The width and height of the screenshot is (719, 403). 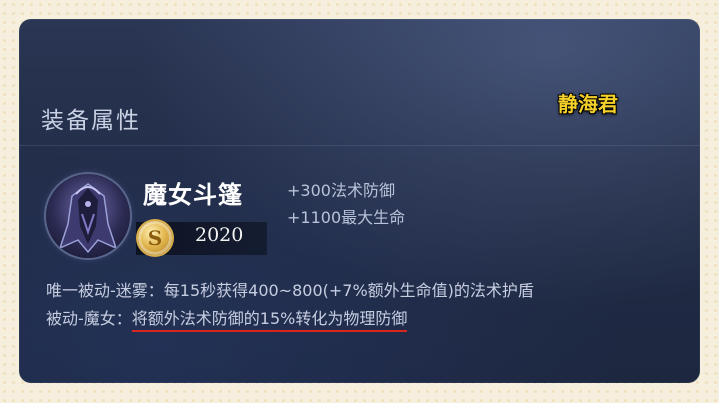 I want to click on header-divider, so click(x=359, y=145).